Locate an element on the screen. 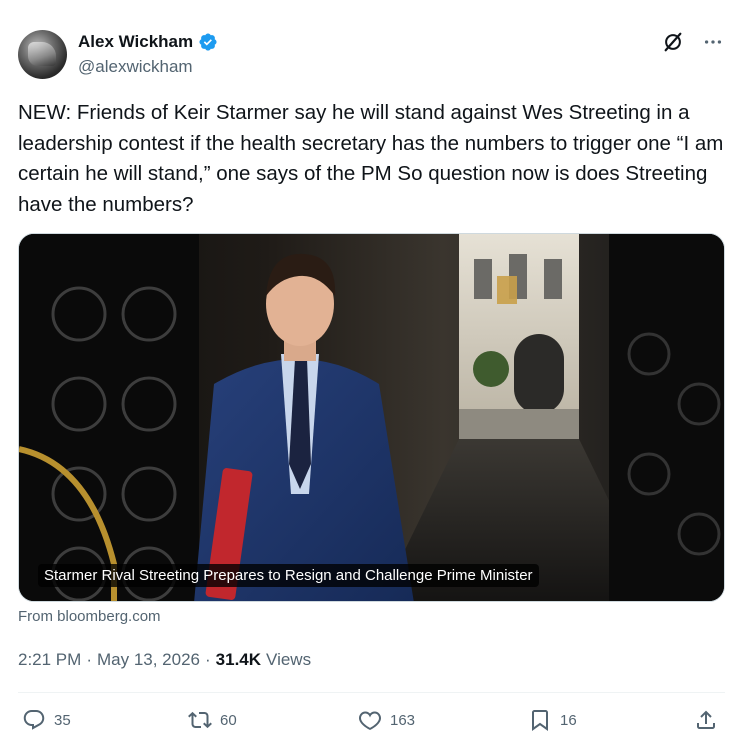  bookmark-button: 16 is located at coordinates (552, 720).